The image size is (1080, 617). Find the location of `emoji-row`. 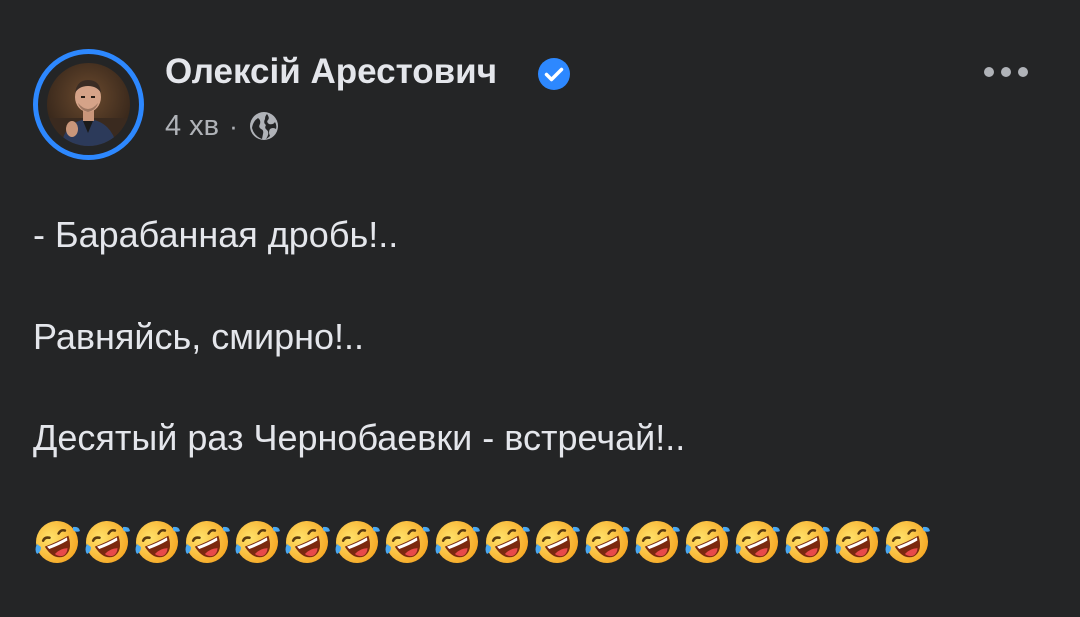

emoji-row is located at coordinates (482, 543).